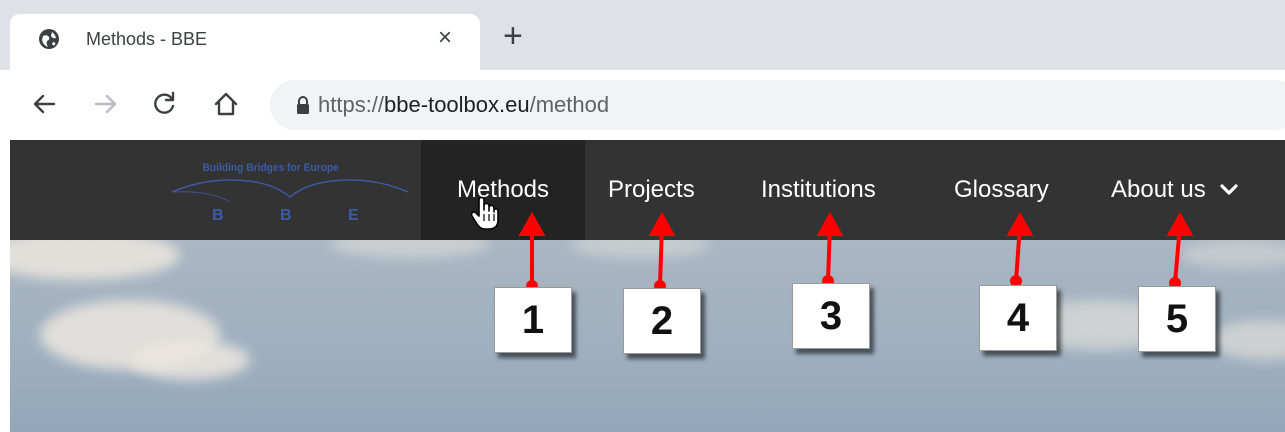 The width and height of the screenshot is (1285, 432). What do you see at coordinates (856, 251) in the screenshot?
I see `annotation-arrows` at bounding box center [856, 251].